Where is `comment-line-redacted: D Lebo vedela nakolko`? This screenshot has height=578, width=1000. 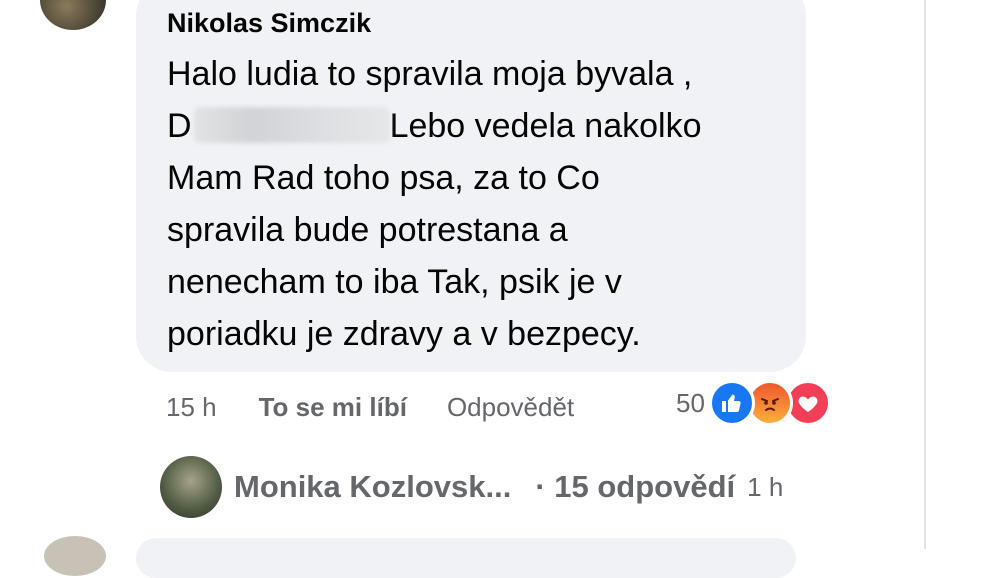
comment-line-redacted: D Lebo vedela nakolko is located at coordinates (477, 126).